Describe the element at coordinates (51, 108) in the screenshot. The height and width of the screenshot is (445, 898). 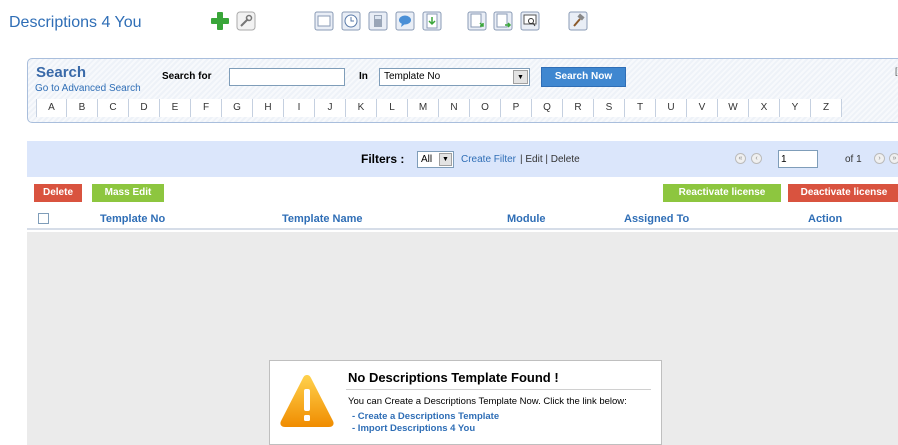
I see `alphabet-letter-a: A` at that location.